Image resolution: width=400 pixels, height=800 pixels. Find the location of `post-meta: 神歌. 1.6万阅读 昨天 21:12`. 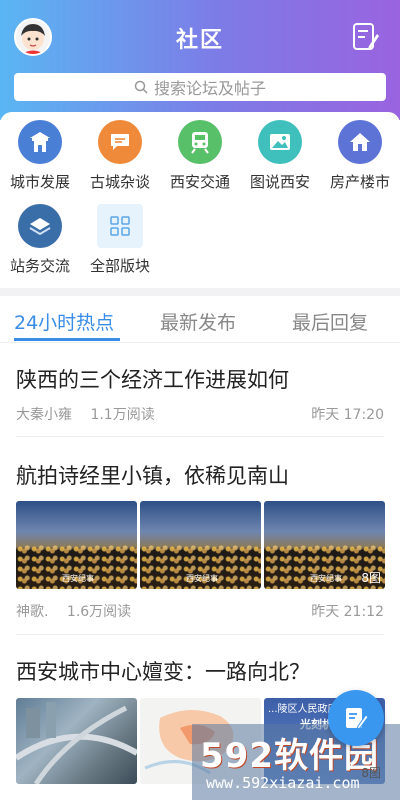

post-meta: 神歌. 1.6万阅读 昨天 21:12 is located at coordinates (200, 611).